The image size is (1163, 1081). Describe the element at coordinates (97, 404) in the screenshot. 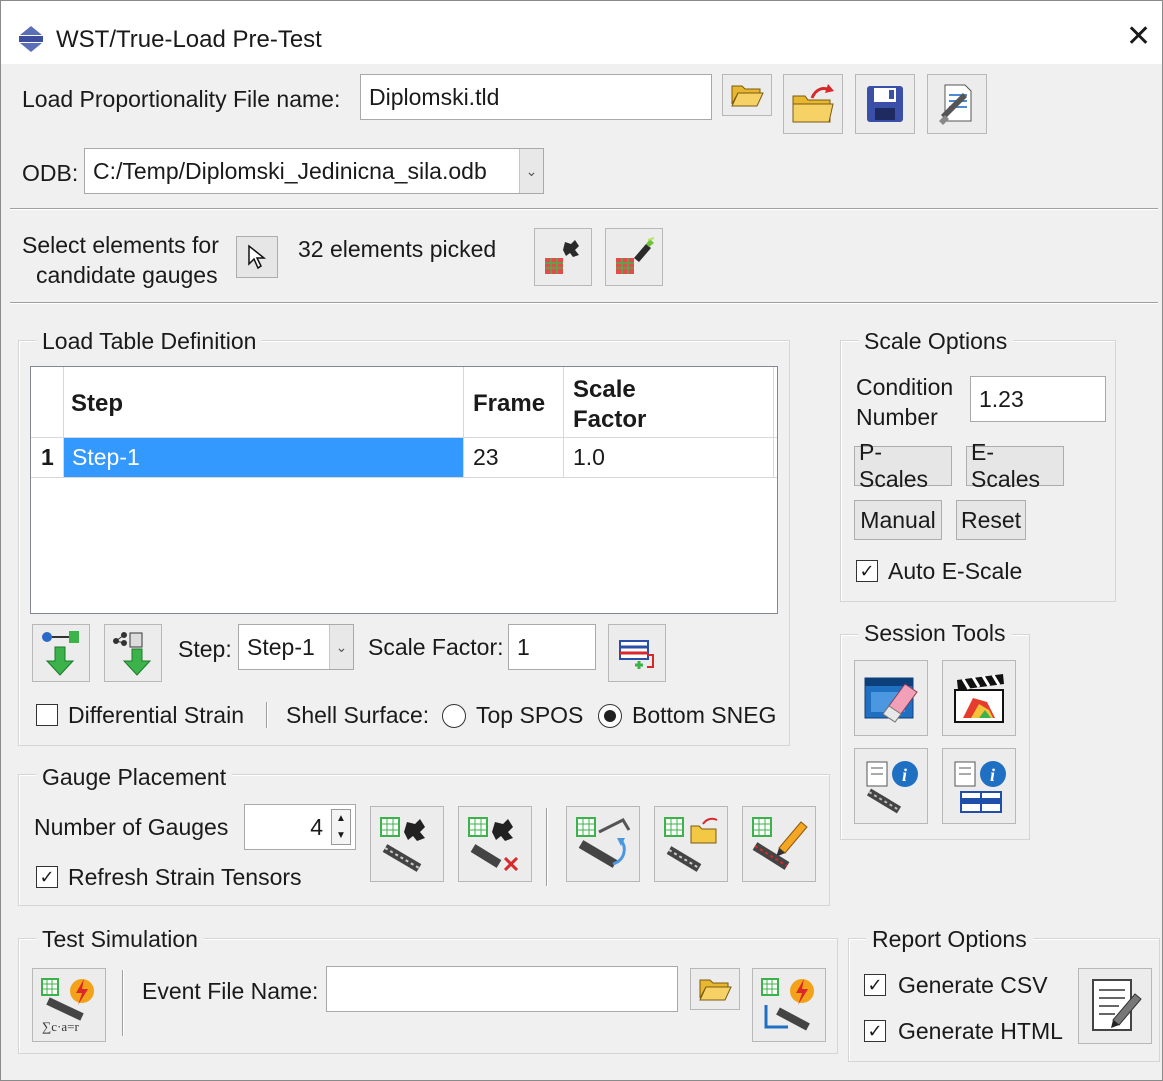

I see `column-header-step: Step` at that location.